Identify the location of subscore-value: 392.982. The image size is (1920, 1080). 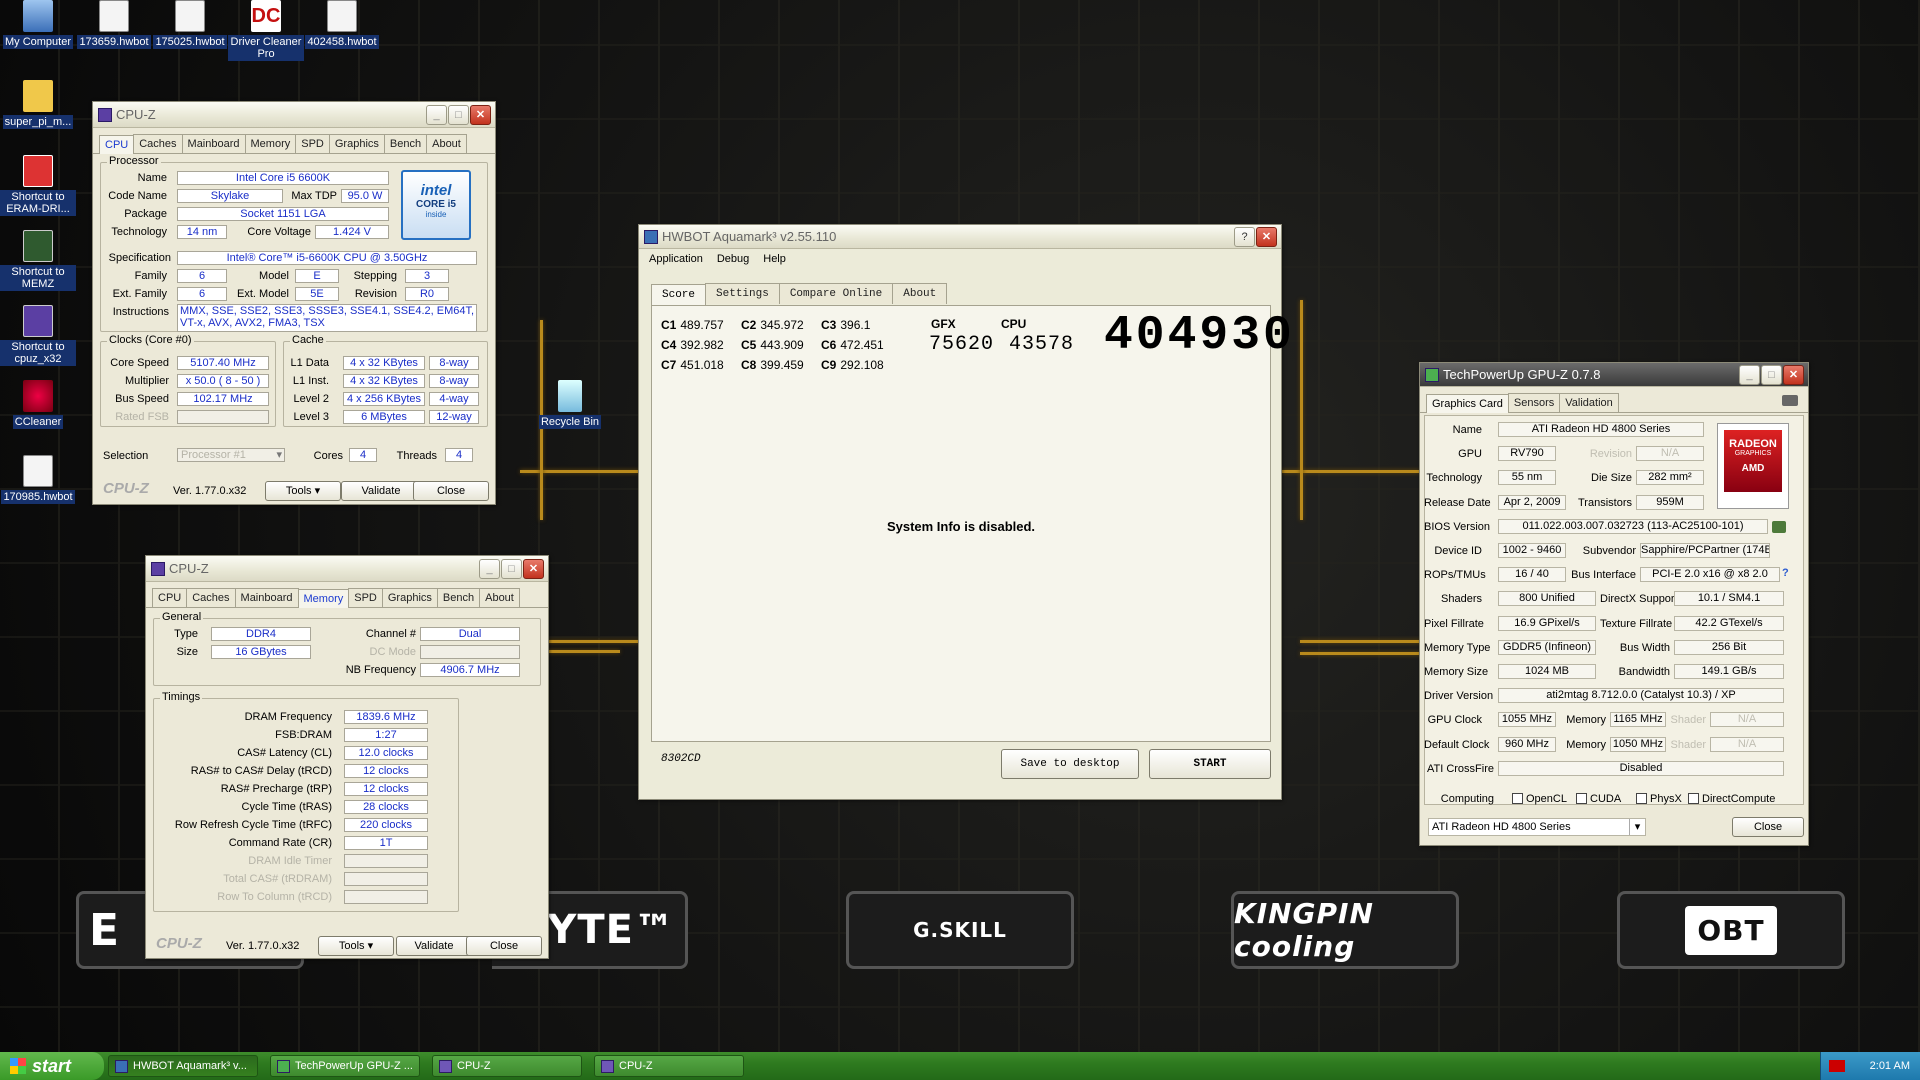
(702, 345).